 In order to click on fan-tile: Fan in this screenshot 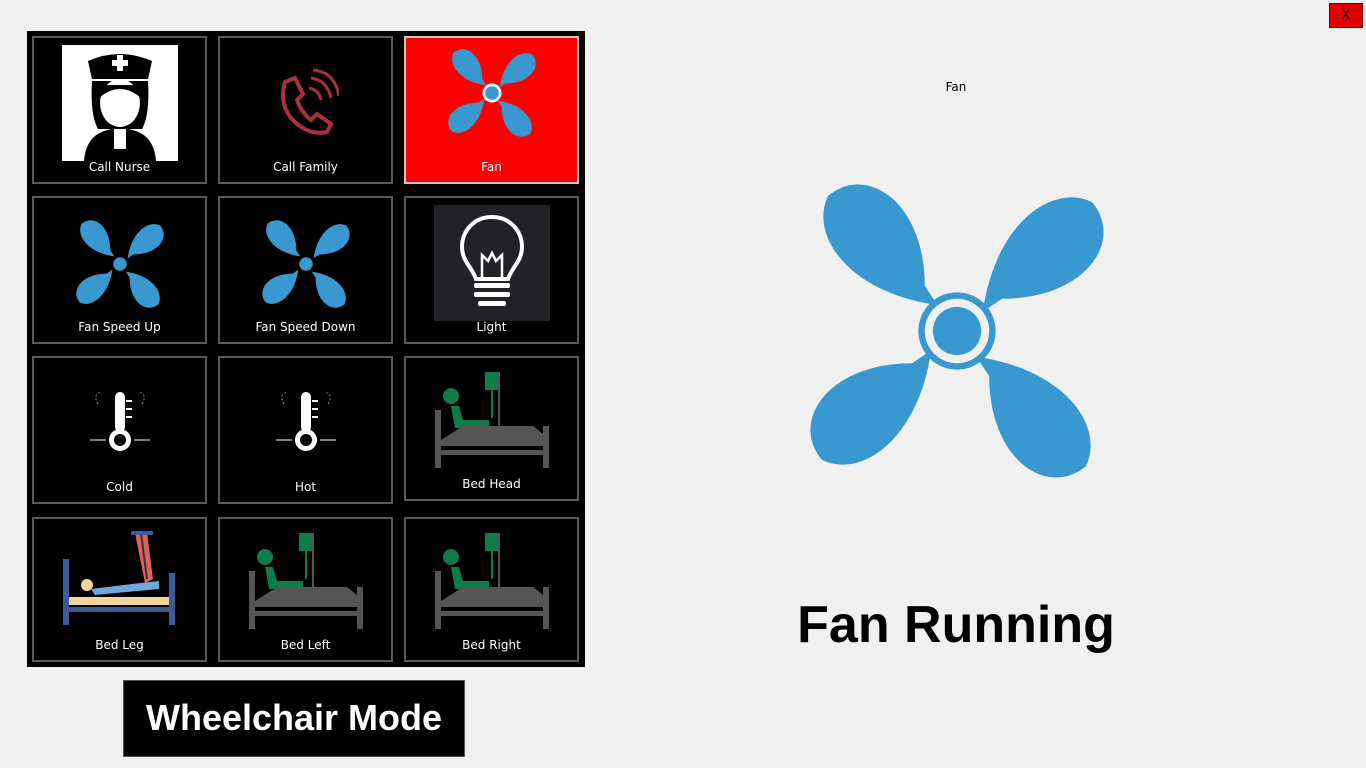, I will do `click(491, 110)`.